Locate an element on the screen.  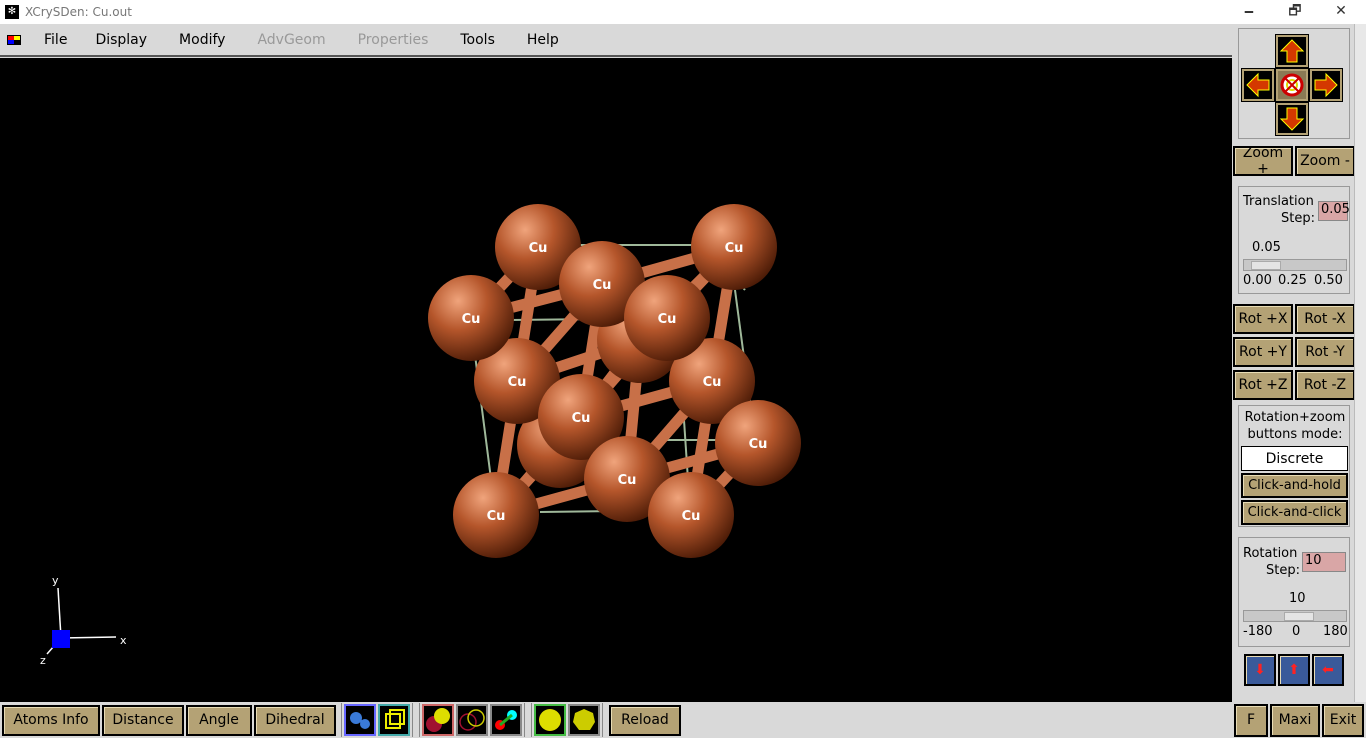
arrow-left-icon is located at coordinates (1258, 85).